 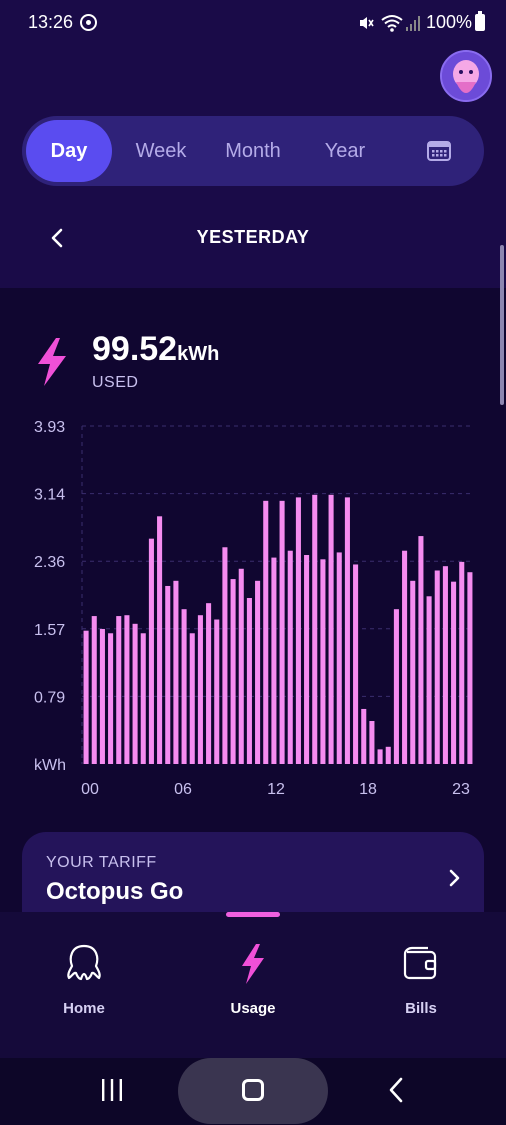 I want to click on bottom-nav: Home Usage Bills, so click(x=253, y=985).